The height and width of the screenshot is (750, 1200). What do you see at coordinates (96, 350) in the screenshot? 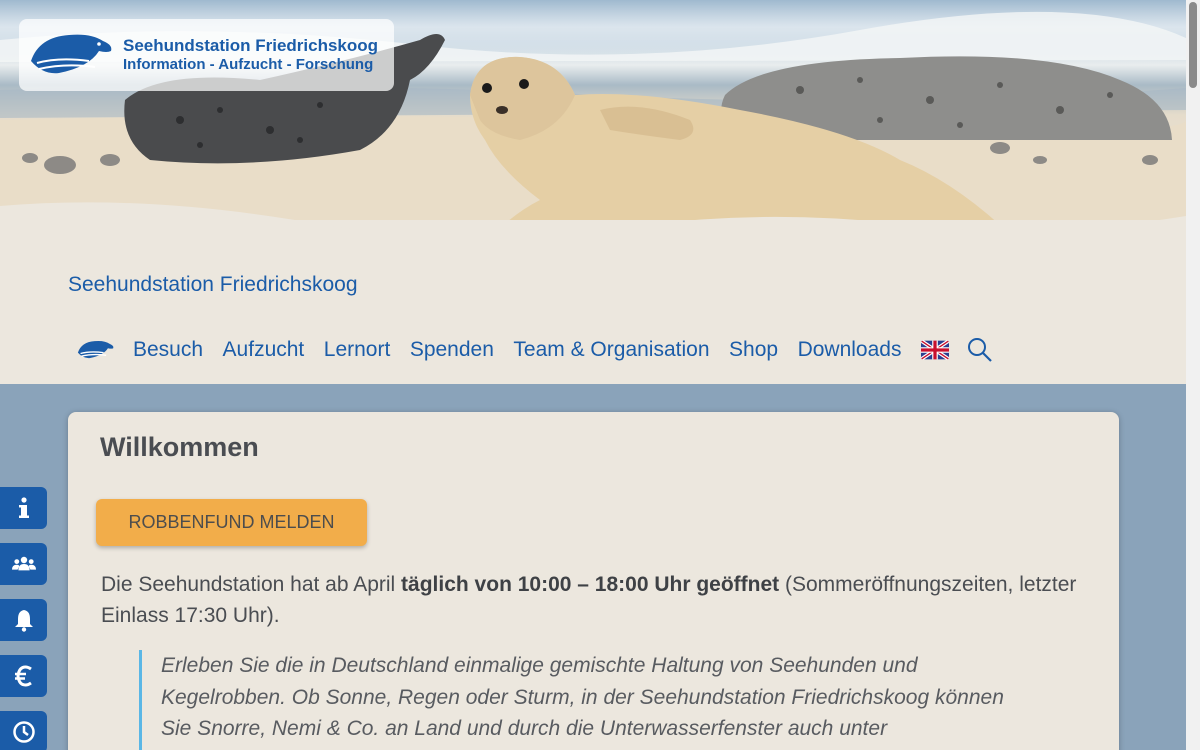
I see `home-seal-icon` at bounding box center [96, 350].